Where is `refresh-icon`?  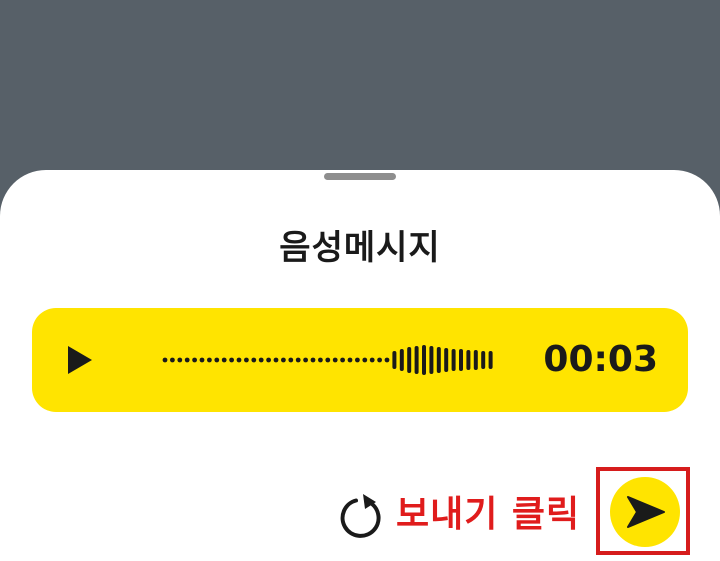 refresh-icon is located at coordinates (360, 516).